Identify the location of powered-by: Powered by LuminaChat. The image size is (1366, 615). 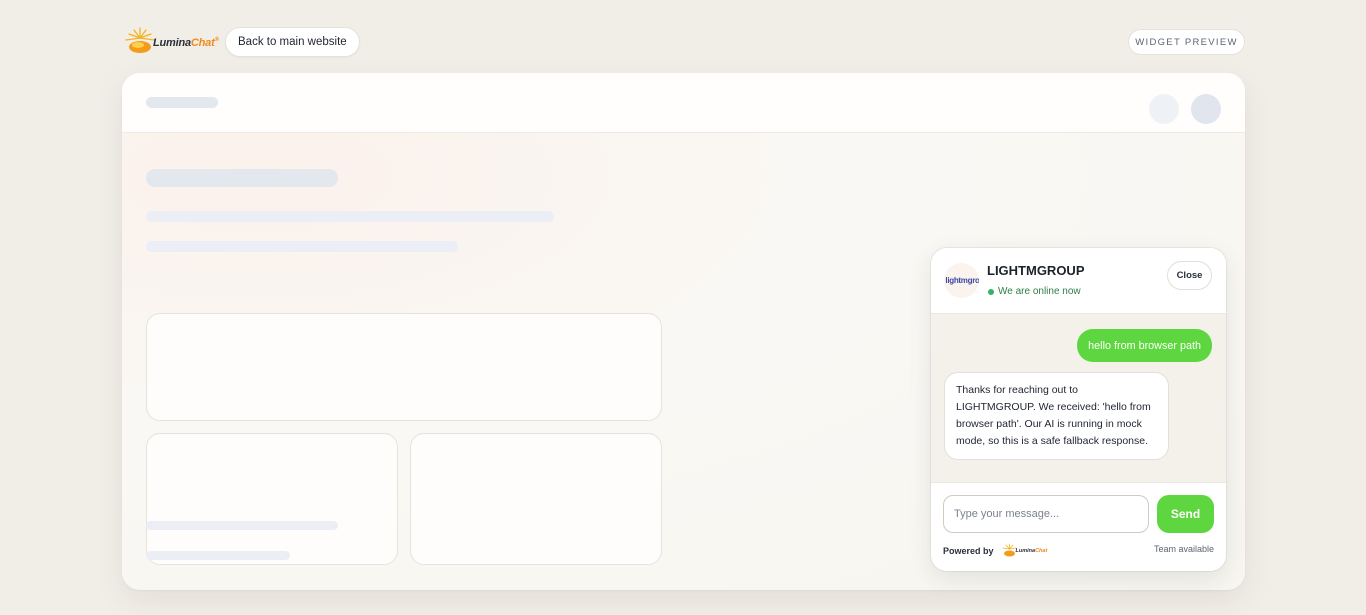
(997, 551).